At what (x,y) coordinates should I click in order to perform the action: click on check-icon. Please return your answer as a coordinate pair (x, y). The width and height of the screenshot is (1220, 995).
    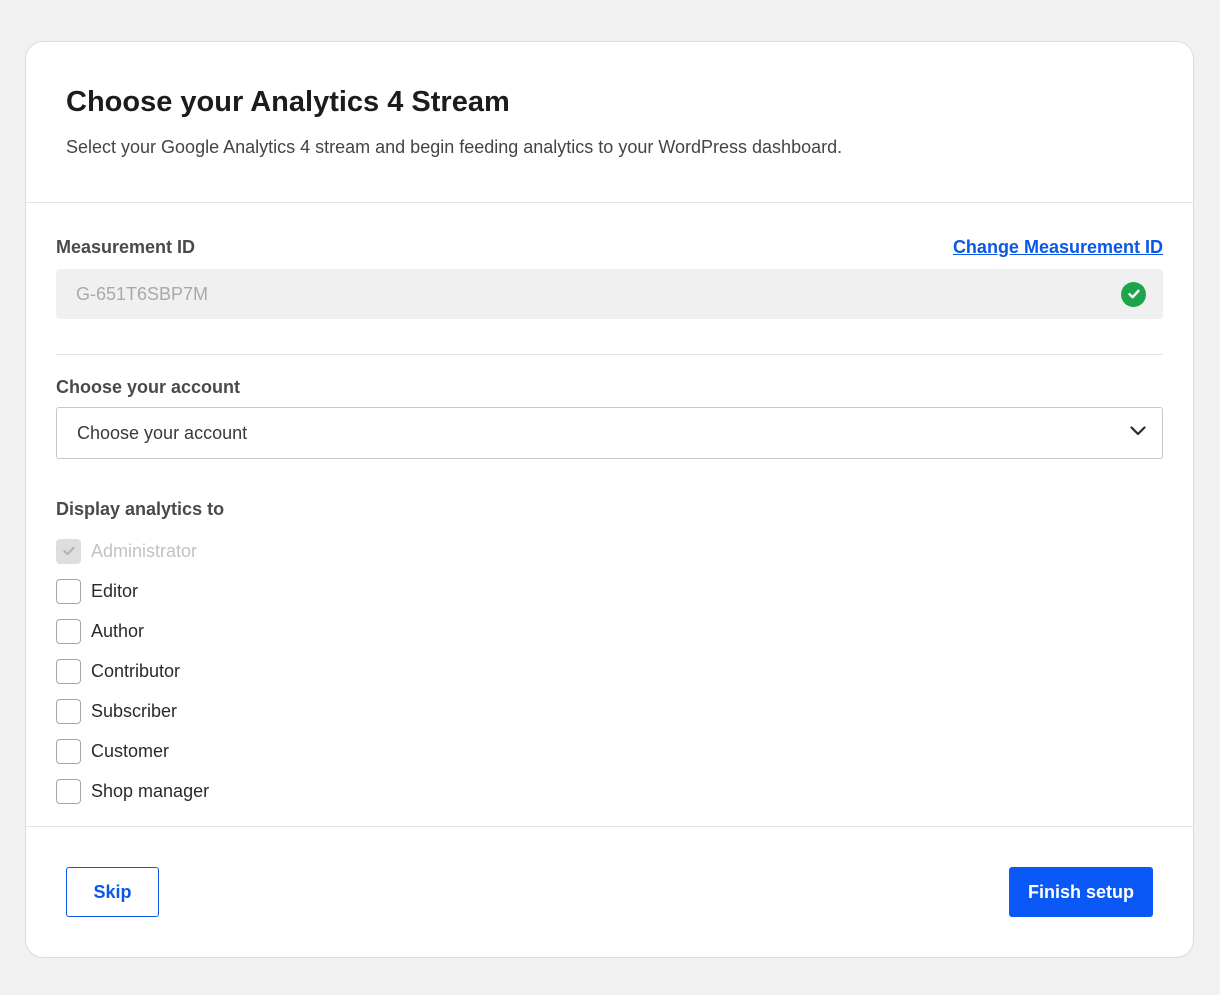
    Looking at the image, I should click on (68, 551).